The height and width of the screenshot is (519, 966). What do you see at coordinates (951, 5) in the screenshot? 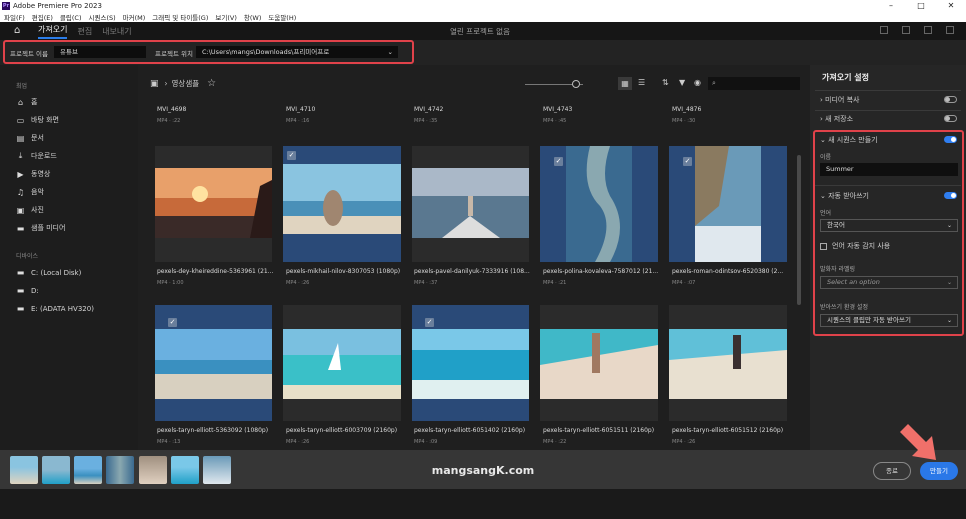
I see `close-button: ✕` at bounding box center [951, 5].